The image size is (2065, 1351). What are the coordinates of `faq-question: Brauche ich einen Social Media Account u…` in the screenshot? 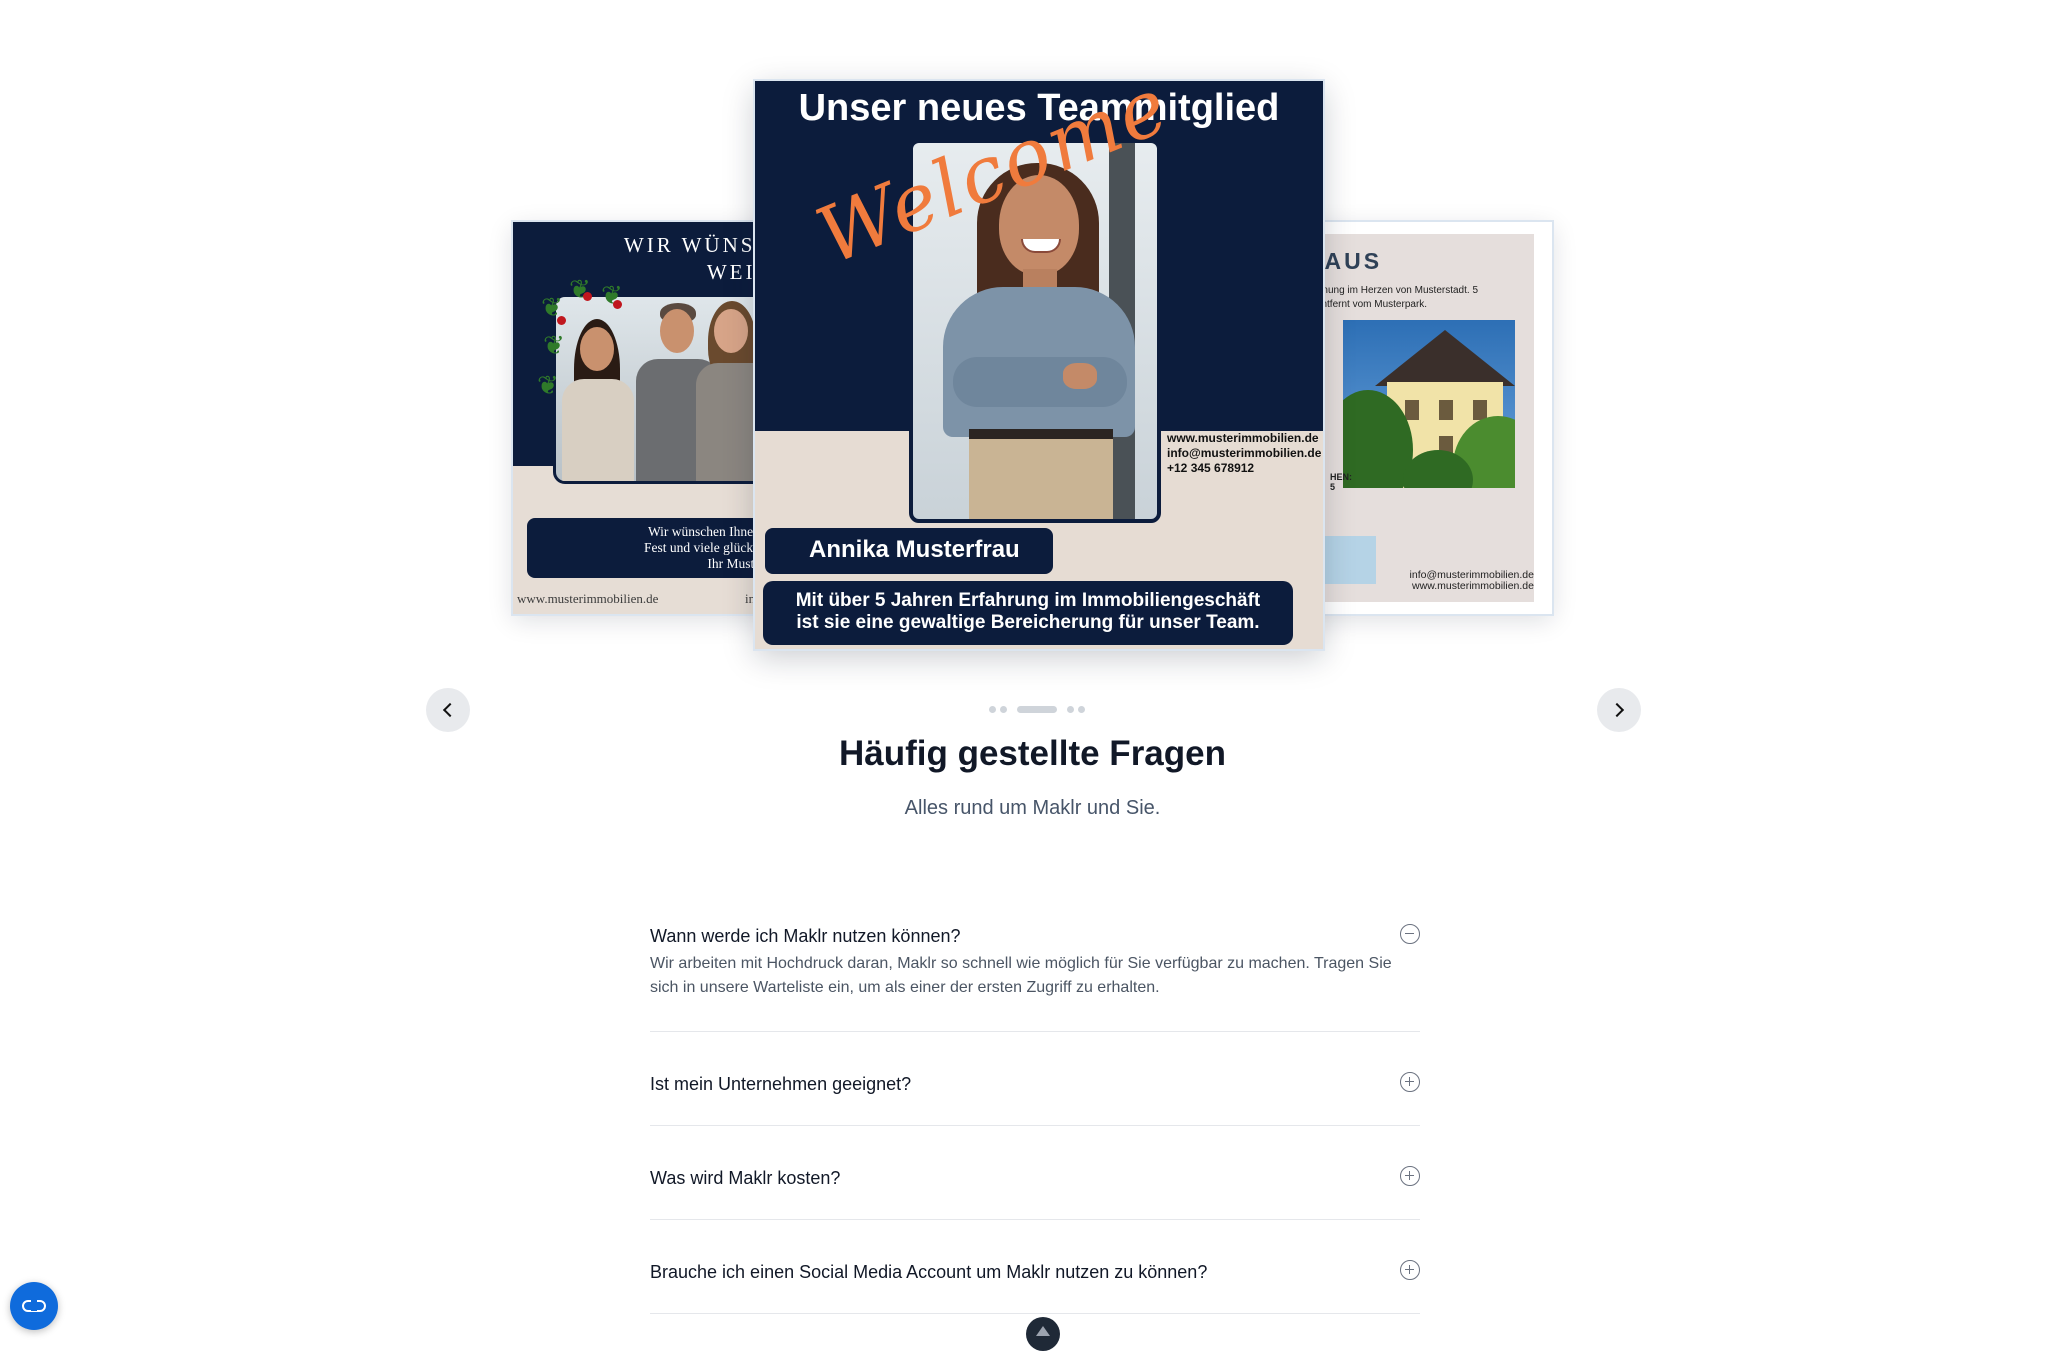 It's located at (928, 1272).